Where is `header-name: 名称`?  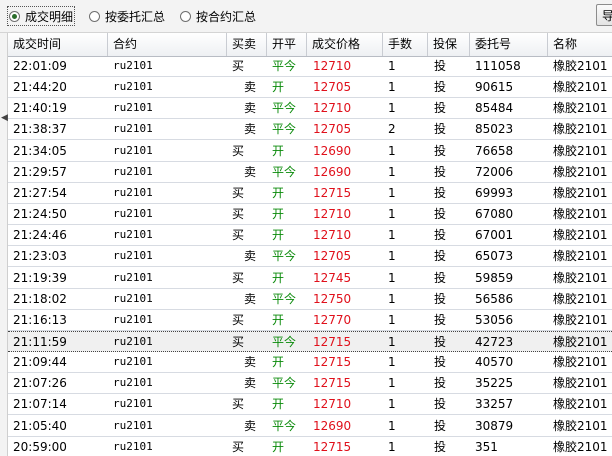
header-name: 名称 is located at coordinates (580, 44).